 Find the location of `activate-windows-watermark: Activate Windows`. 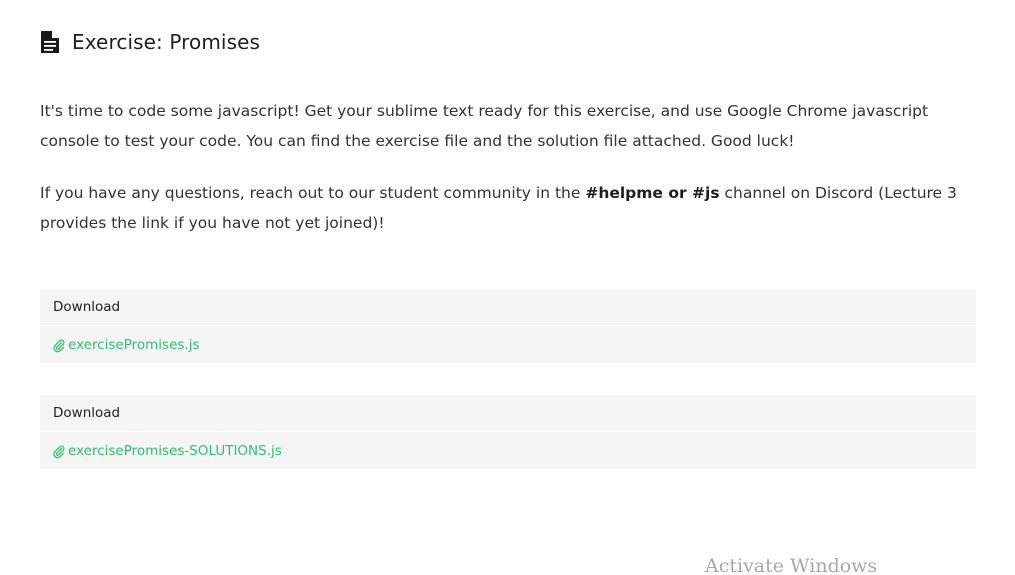

activate-windows-watermark: Activate Windows is located at coordinates (791, 565).